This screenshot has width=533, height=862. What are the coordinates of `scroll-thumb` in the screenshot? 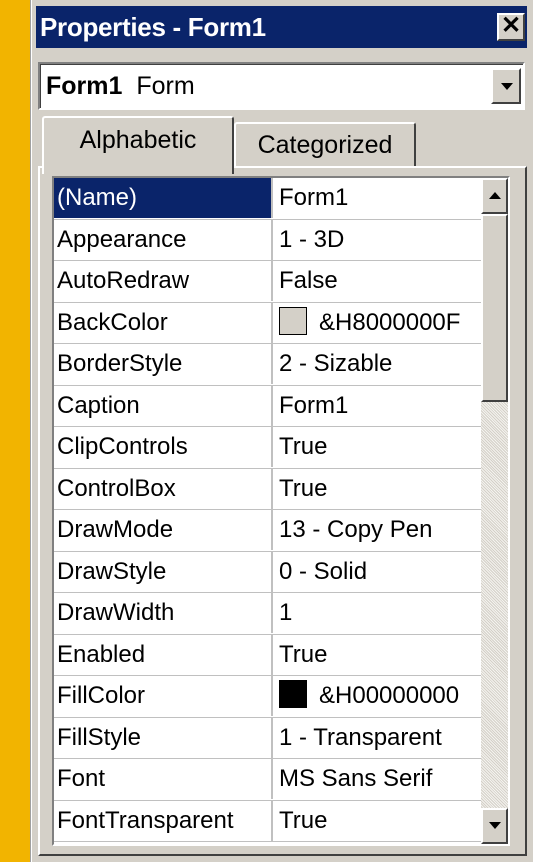 It's located at (494, 308).